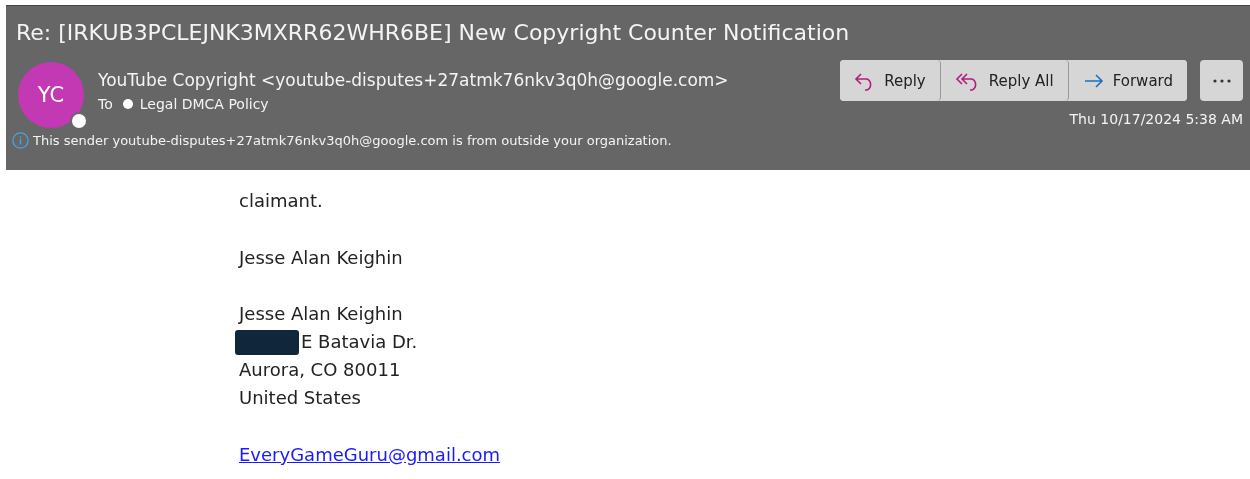 This screenshot has height=479, width=1250. What do you see at coordinates (370, 454) in the screenshot?
I see `email-link: EveryGameGuru@gmail.com` at bounding box center [370, 454].